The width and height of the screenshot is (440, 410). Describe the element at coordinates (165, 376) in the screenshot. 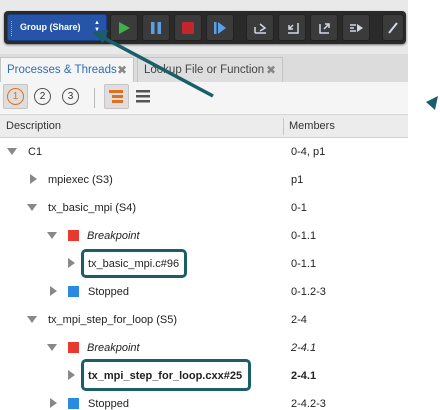

I see `row-label: tx_mpi_step_for_loop.cxx#25` at that location.